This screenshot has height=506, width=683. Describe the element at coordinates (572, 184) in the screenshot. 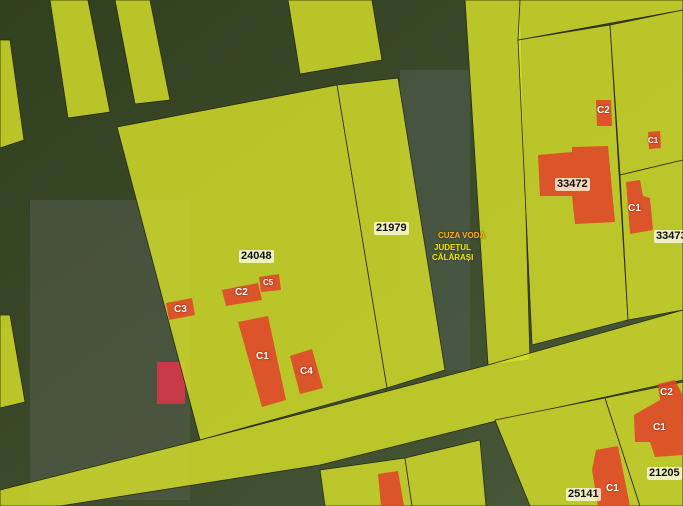

I see `parcel-label: 33472` at that location.